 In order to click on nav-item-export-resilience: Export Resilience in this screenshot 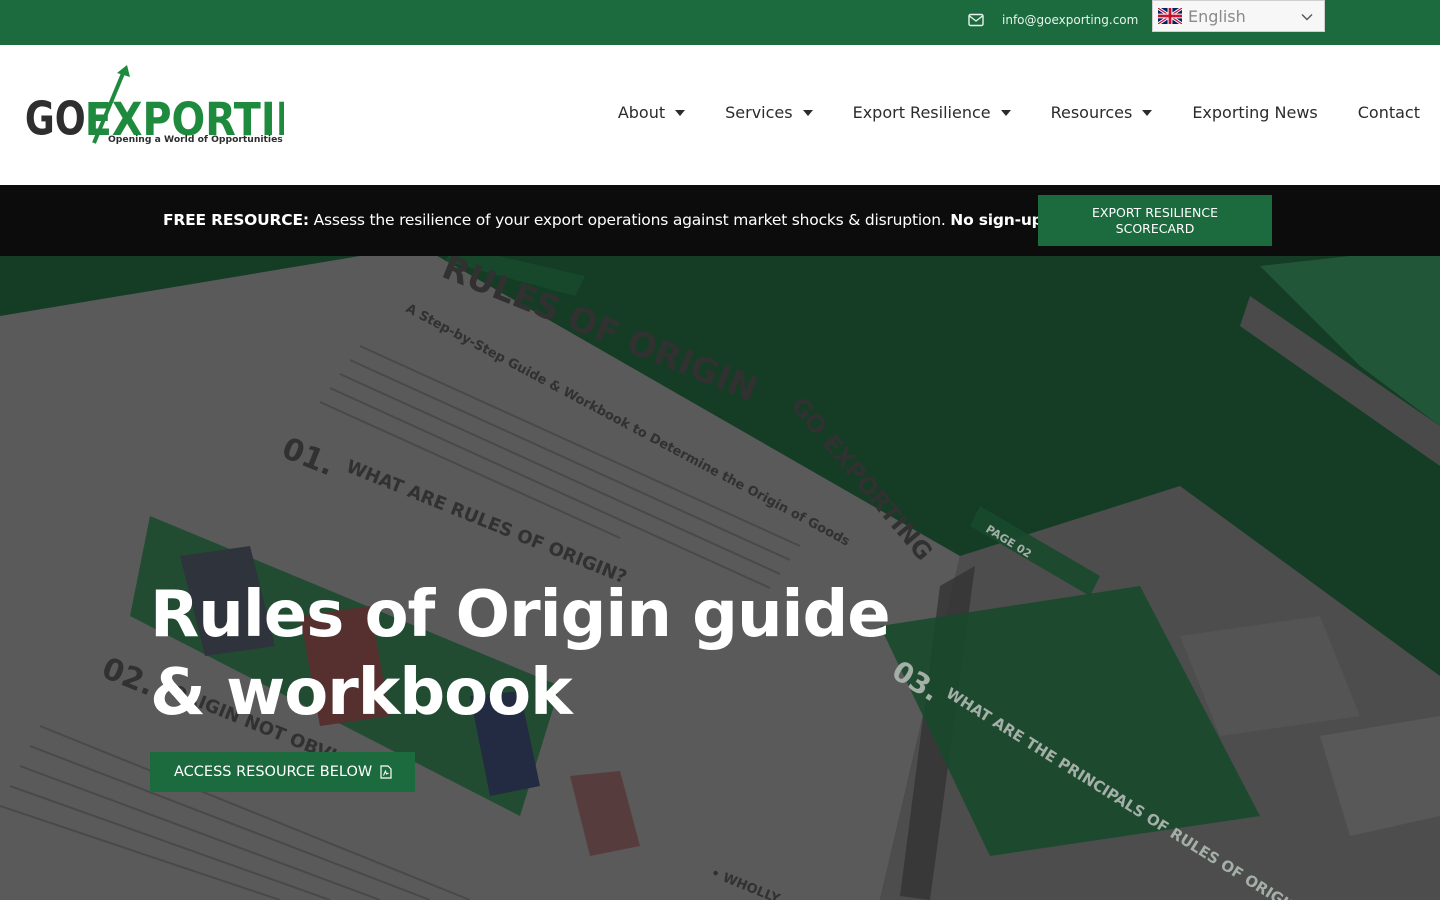, I will do `click(932, 112)`.